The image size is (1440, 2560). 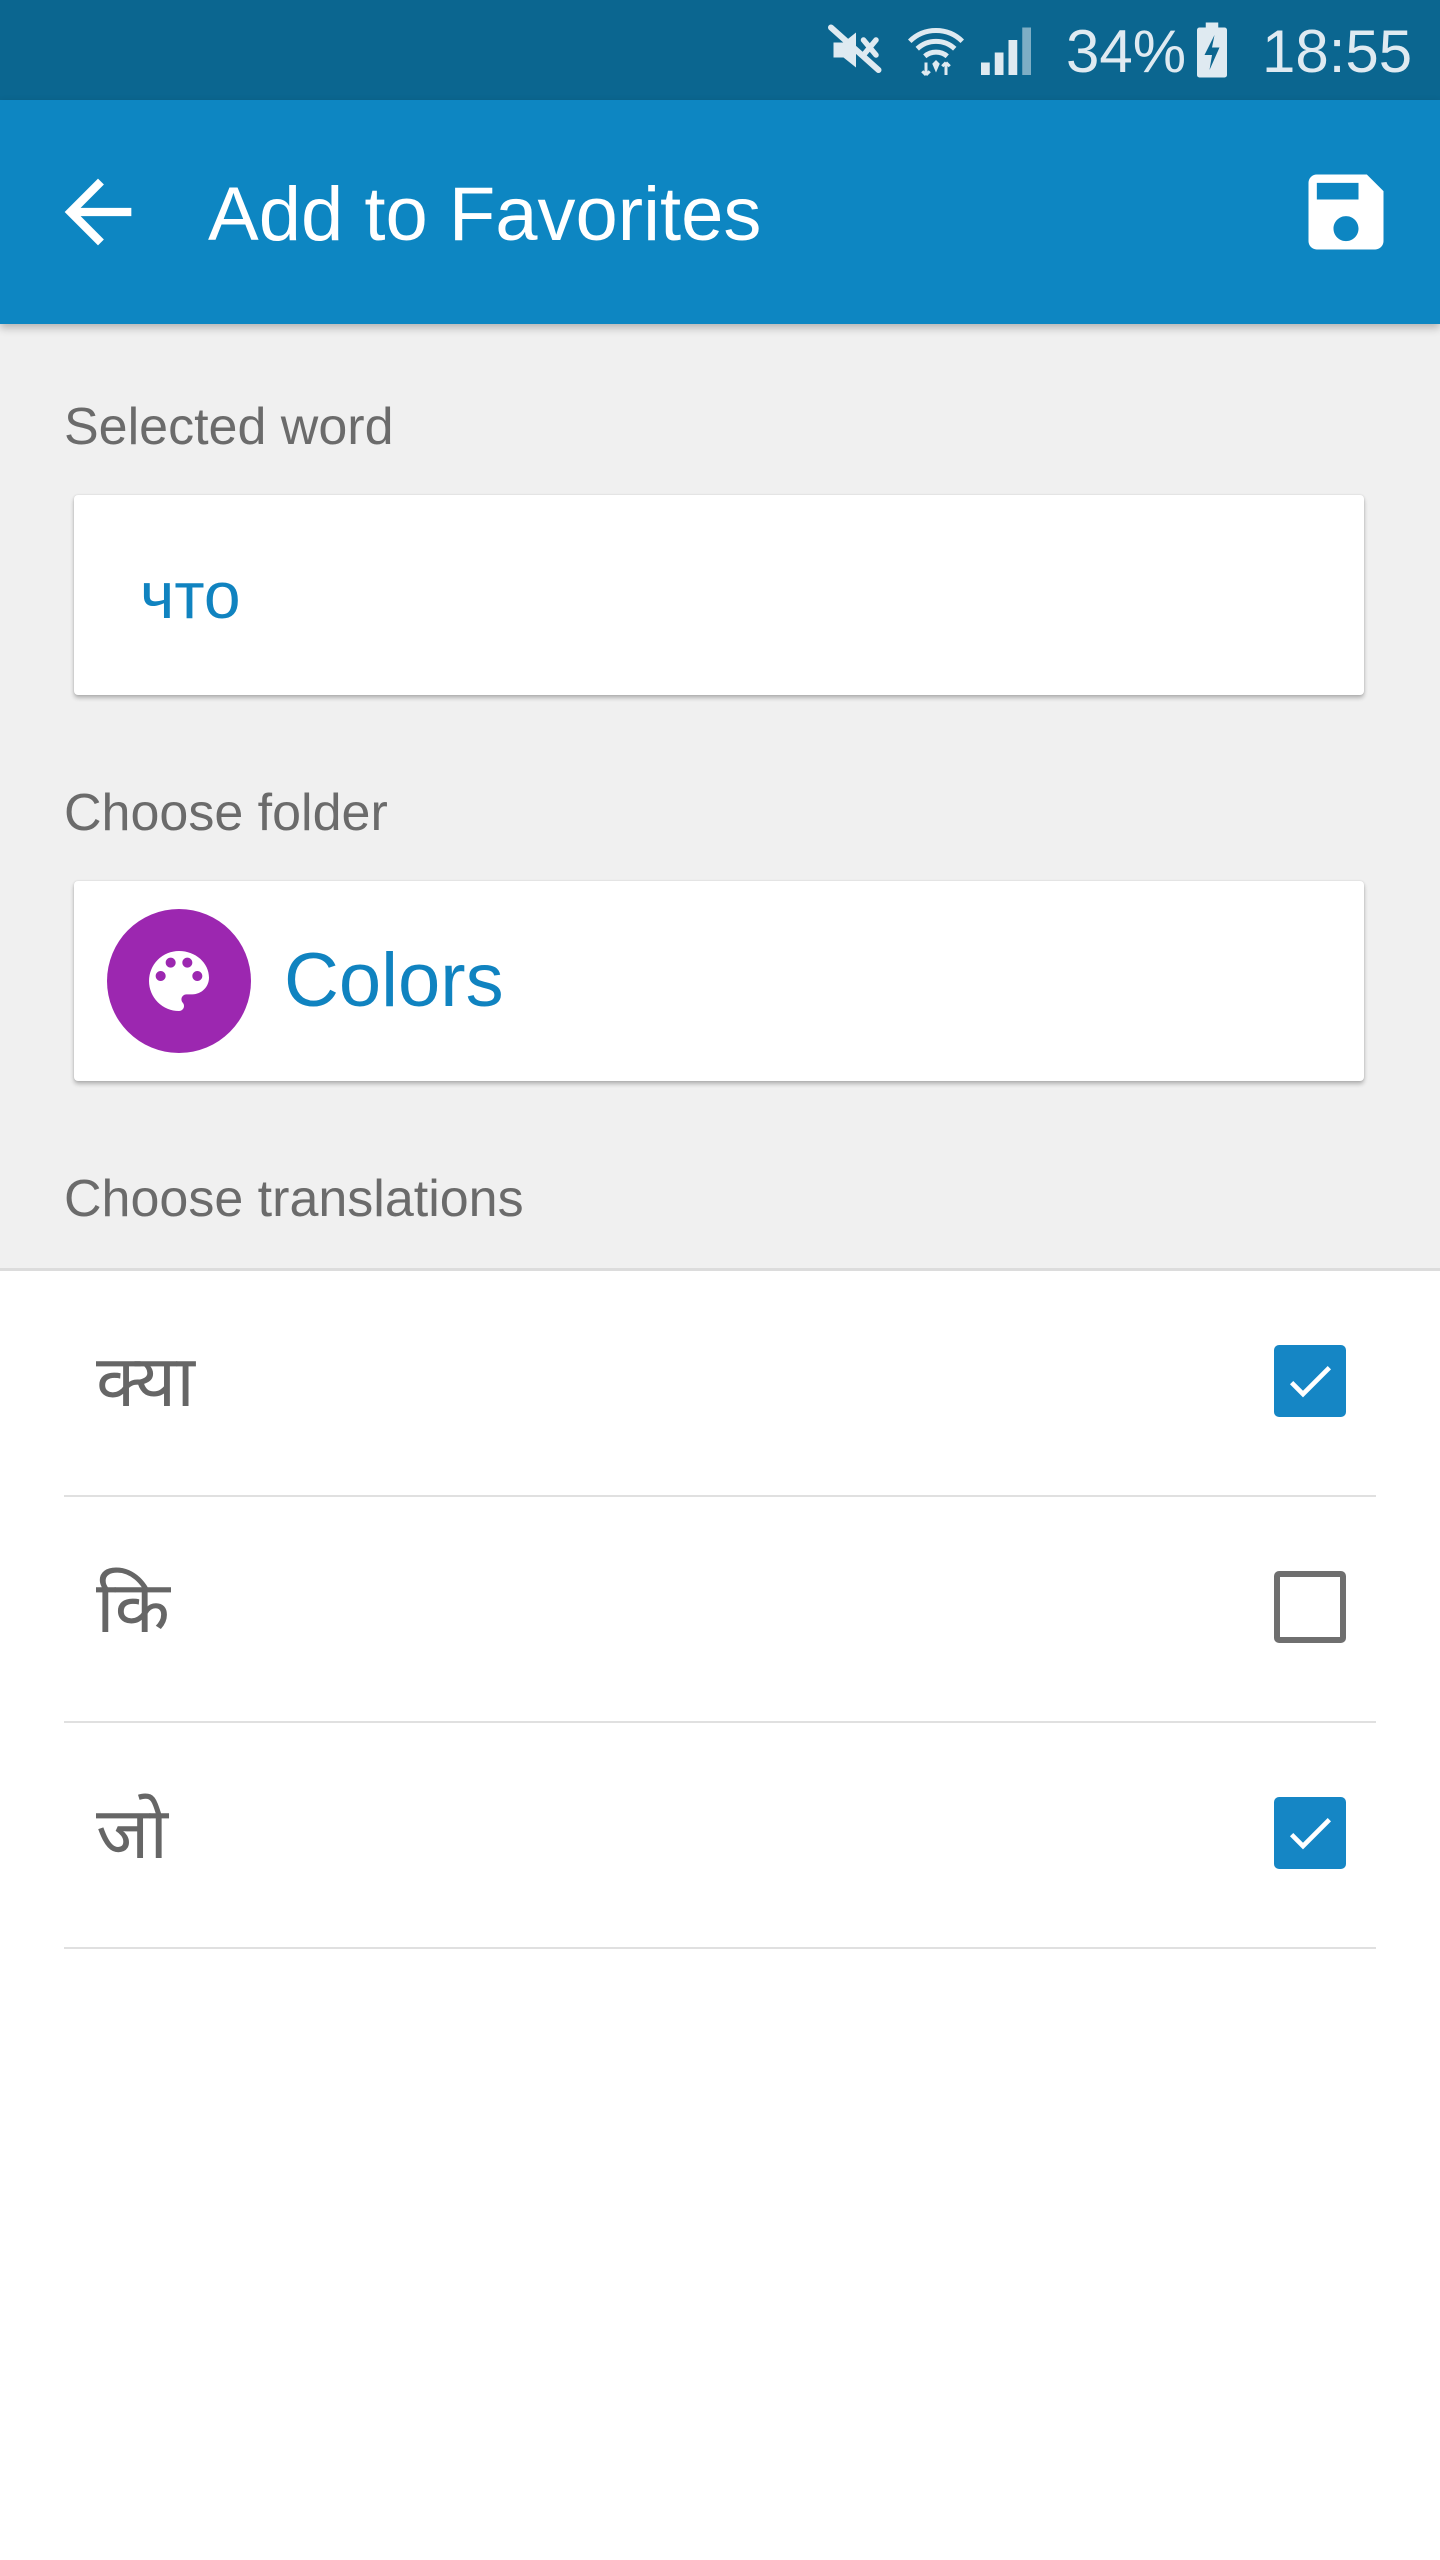 I want to click on page-title: Add to Favorites, so click(x=485, y=214).